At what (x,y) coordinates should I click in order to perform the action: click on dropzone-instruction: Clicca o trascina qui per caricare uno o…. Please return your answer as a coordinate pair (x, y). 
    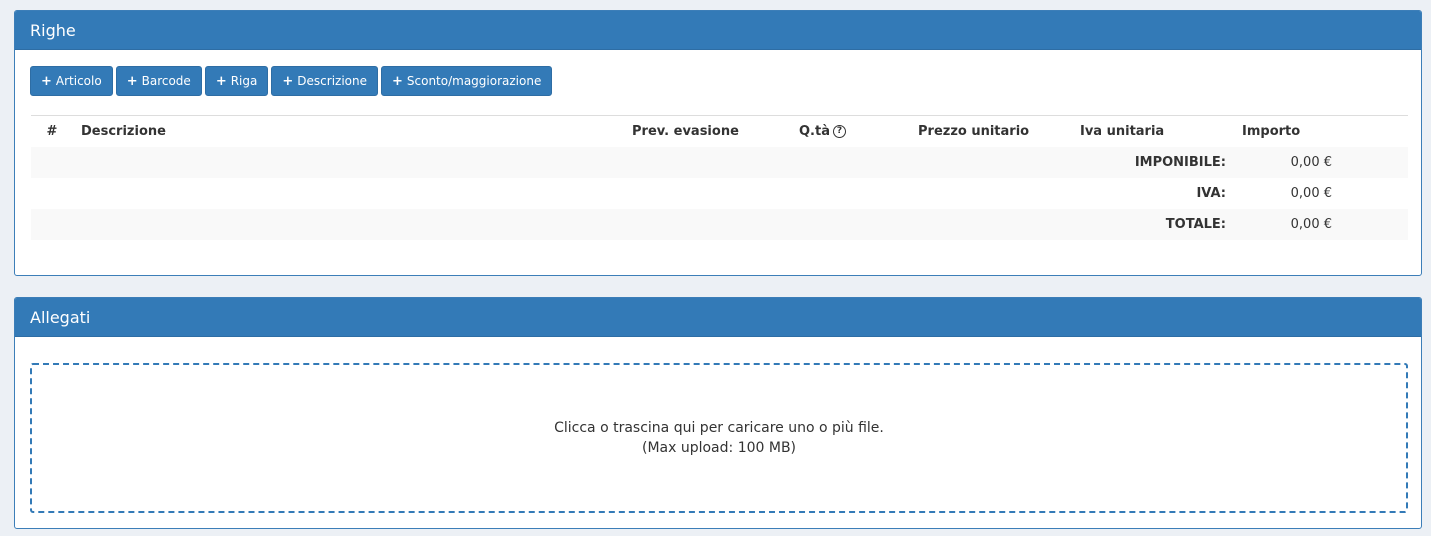
    Looking at the image, I should click on (719, 428).